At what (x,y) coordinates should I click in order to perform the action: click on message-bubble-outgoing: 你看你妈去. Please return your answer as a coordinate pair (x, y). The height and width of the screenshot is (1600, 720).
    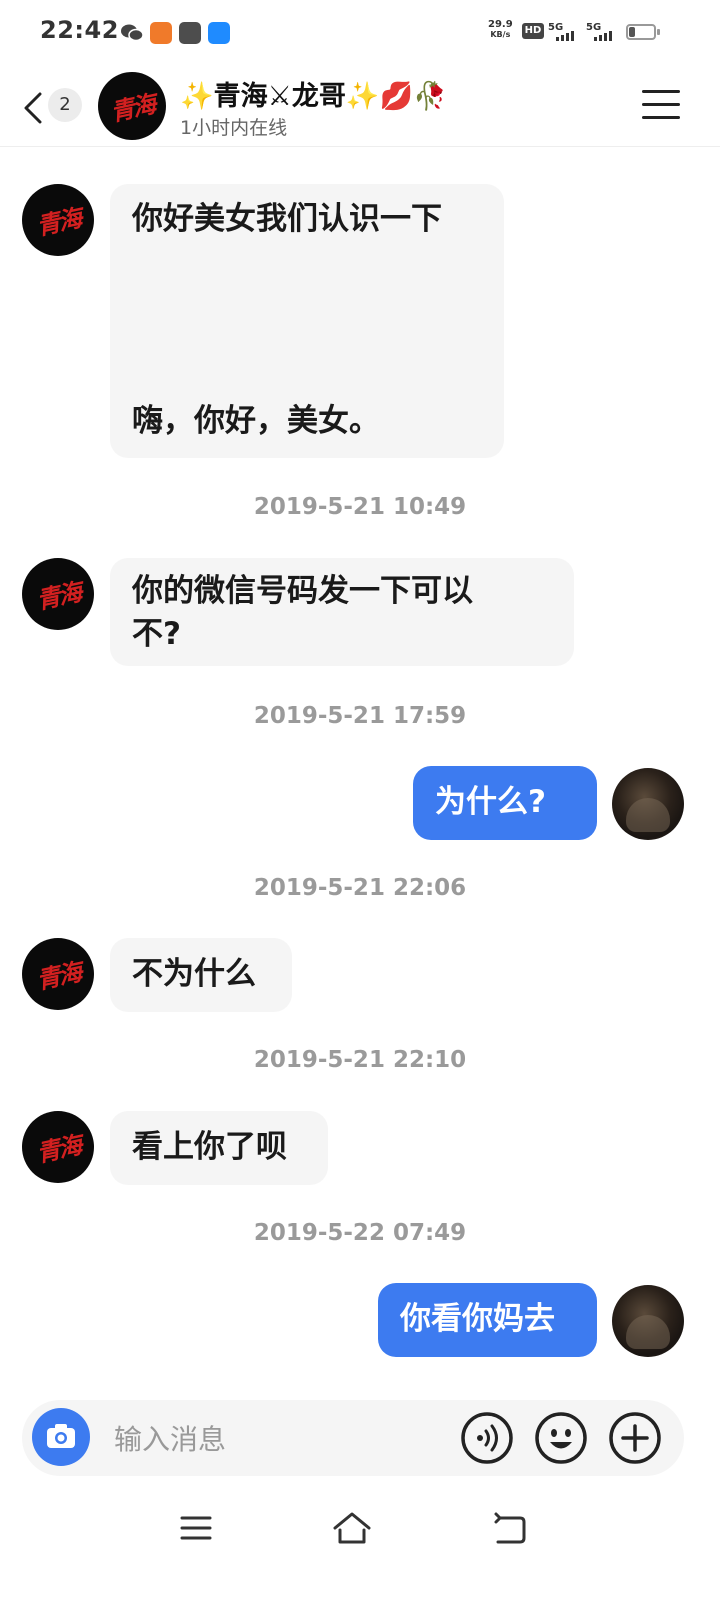
    Looking at the image, I should click on (487, 1320).